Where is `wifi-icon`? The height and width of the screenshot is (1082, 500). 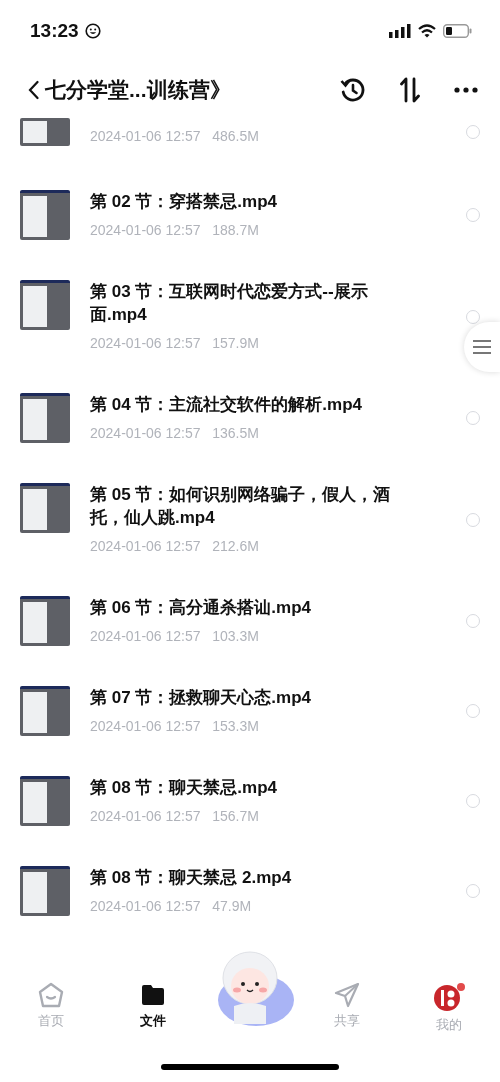
wifi-icon is located at coordinates (427, 31).